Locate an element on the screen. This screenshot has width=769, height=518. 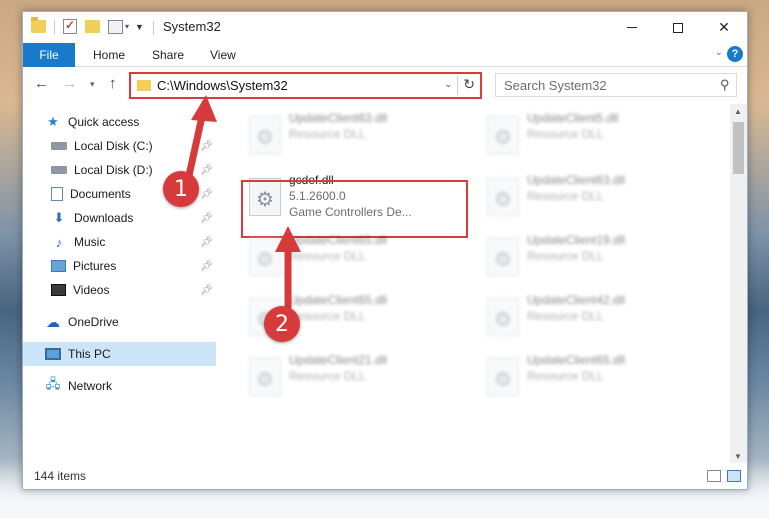
sidebar-item-onedrive: ☁ OneDrive is located at coordinates (130, 322).